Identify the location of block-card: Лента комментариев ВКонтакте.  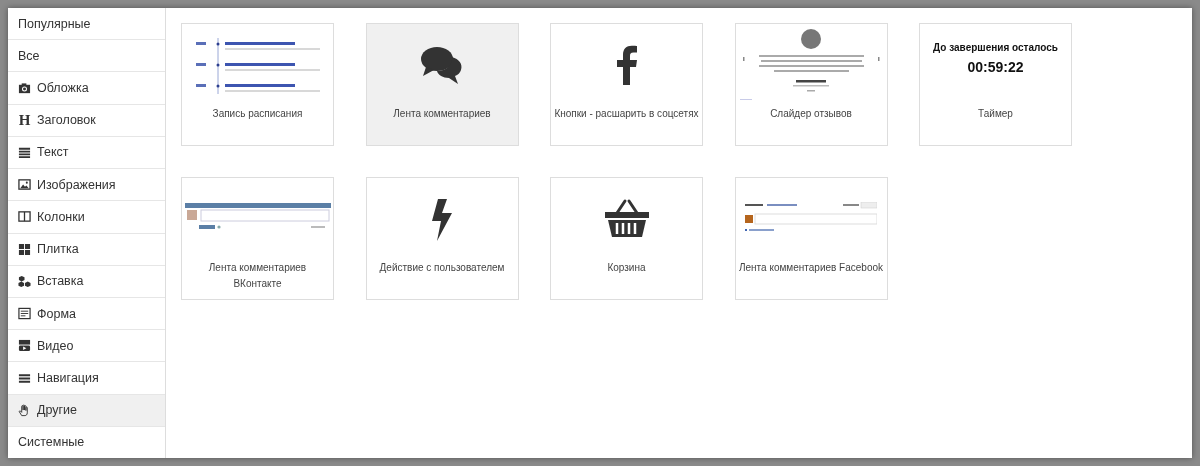
(257, 238).